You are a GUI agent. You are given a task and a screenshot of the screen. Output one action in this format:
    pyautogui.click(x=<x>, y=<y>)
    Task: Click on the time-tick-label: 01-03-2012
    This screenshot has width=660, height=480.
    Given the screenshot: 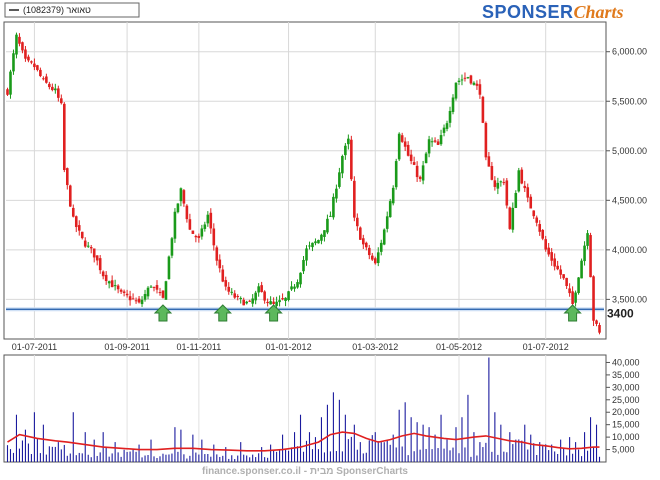 What is the action you would take?
    pyautogui.click(x=375, y=347)
    